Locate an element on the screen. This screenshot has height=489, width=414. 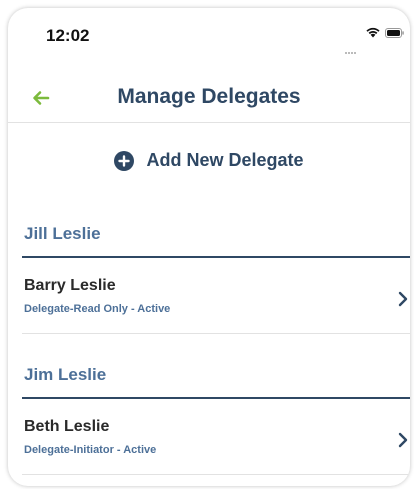
add-button-content: Add New Delegate is located at coordinates (209, 160).